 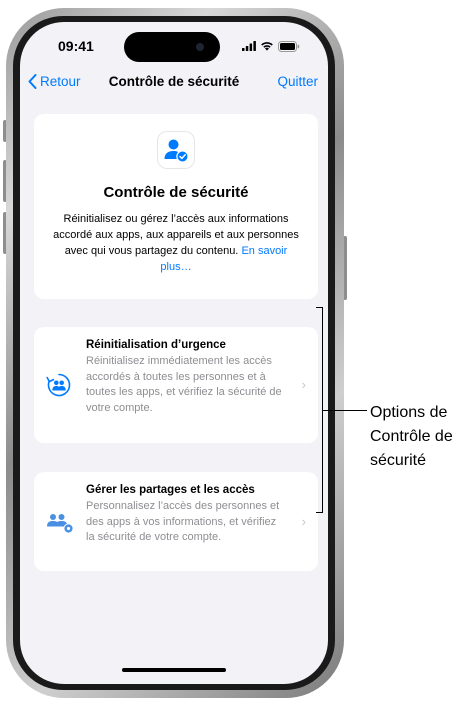 I want to click on option-title: Réinitialisation d’urgence, so click(x=156, y=345).